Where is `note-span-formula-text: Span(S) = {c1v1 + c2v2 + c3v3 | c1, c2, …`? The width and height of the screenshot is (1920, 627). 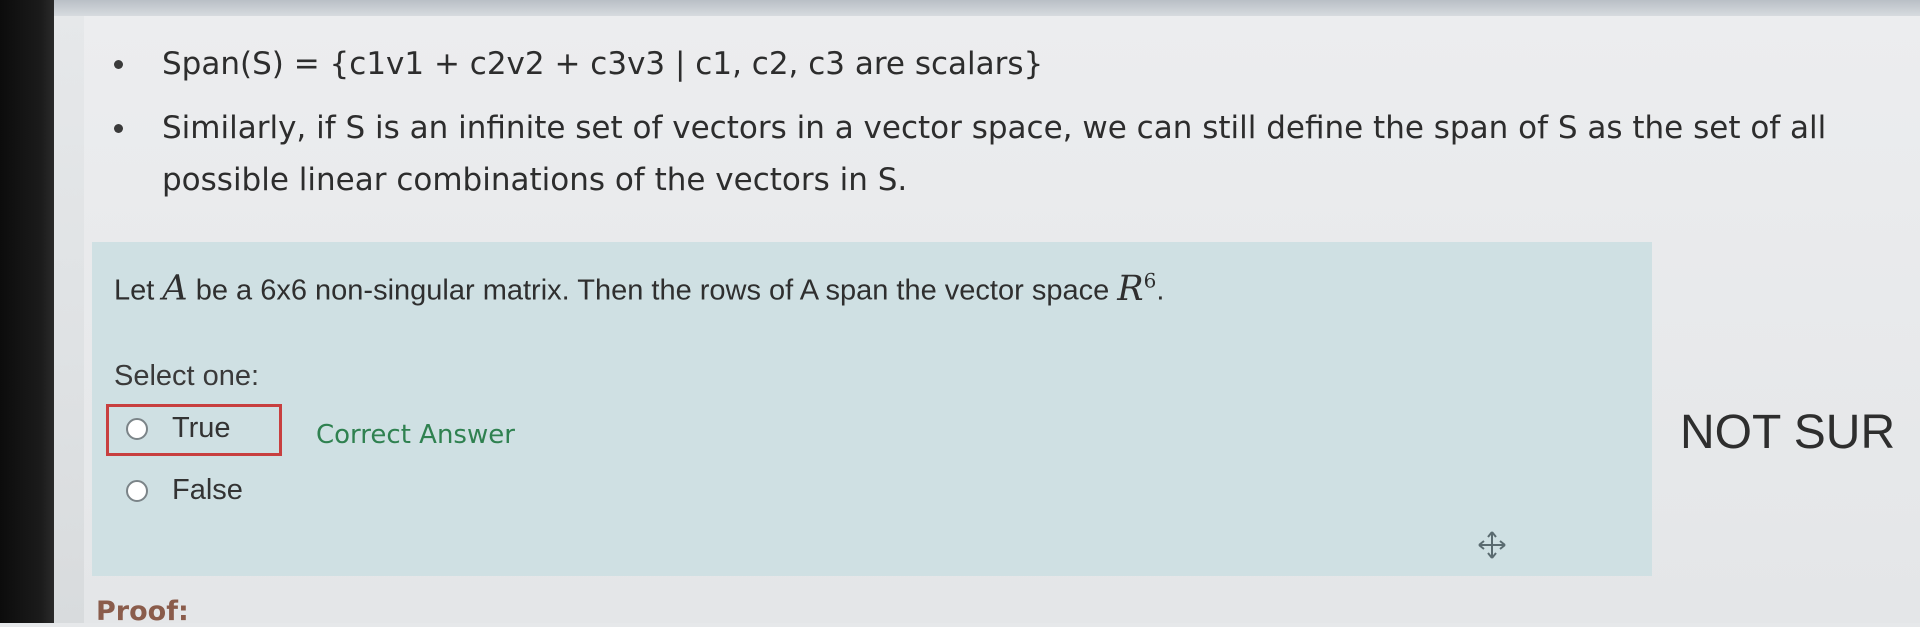 note-span-formula-text: Span(S) = {c1v1 + c2v2 + c3v3 | c1, c2, … is located at coordinates (603, 64).